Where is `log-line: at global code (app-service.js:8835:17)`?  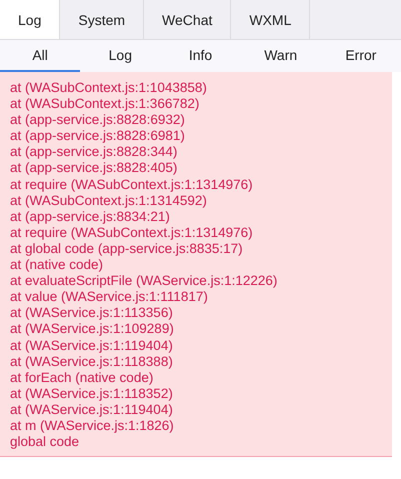
log-line: at global code (app-service.js:8835:17) is located at coordinates (127, 249).